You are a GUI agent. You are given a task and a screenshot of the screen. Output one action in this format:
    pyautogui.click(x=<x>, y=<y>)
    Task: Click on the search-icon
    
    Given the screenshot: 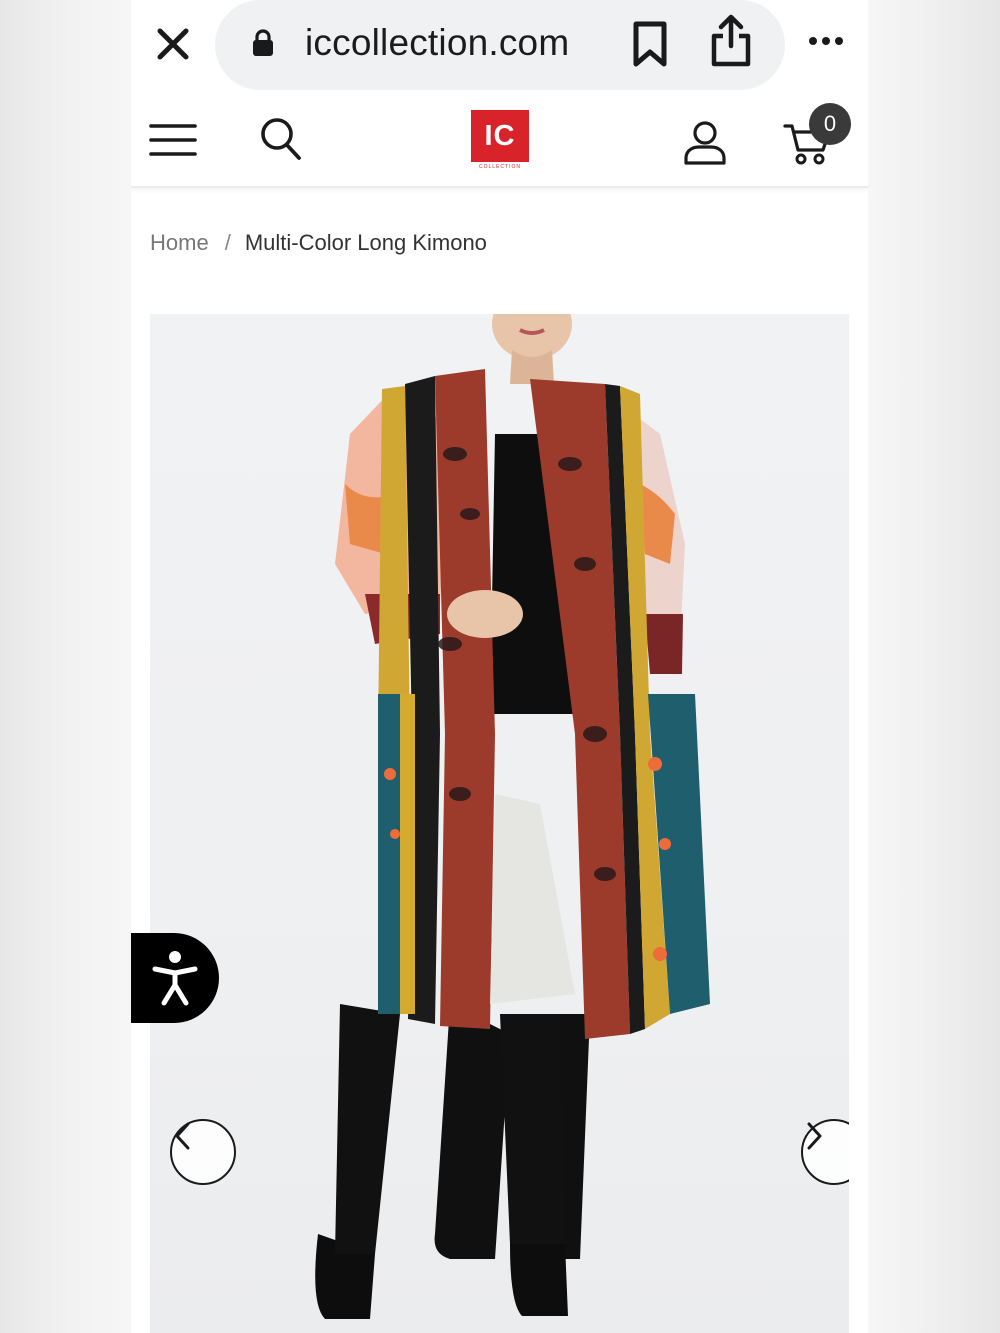 What is the action you would take?
    pyautogui.click(x=281, y=139)
    